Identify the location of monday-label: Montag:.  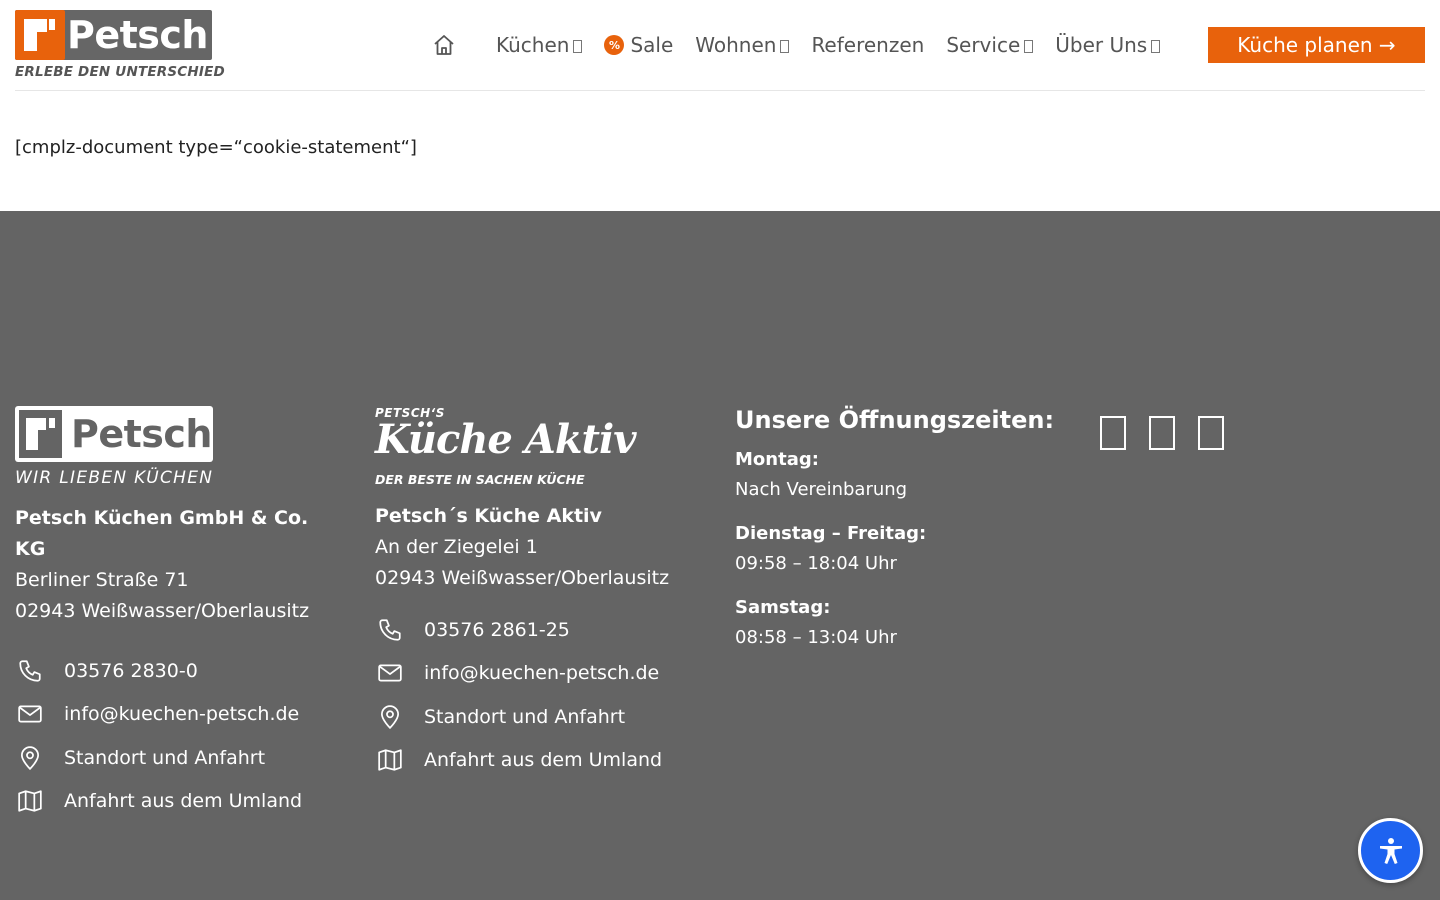
(777, 459).